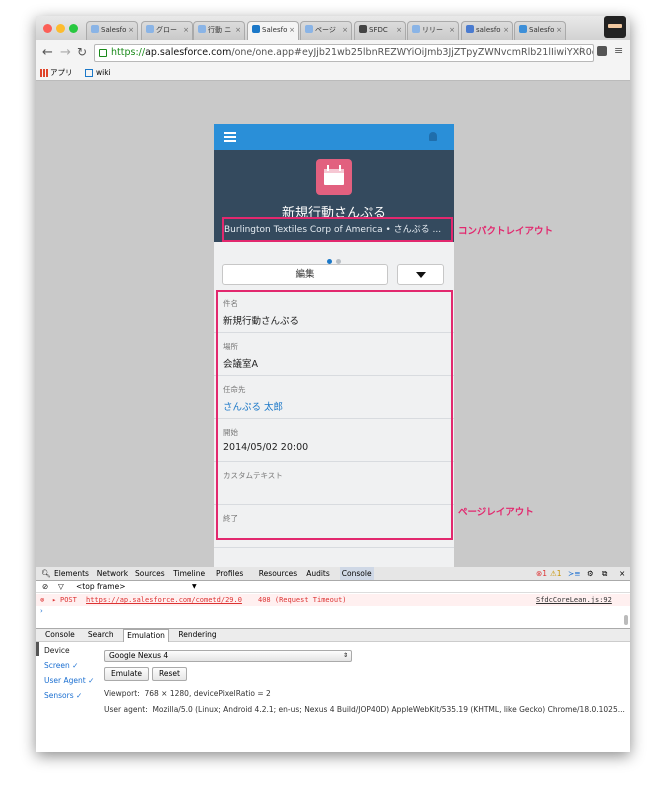 The height and width of the screenshot is (800, 665). What do you see at coordinates (164, 600) in the screenshot?
I see `error-url-link: https://ap.salesforce.com/cometd/29.0` at bounding box center [164, 600].